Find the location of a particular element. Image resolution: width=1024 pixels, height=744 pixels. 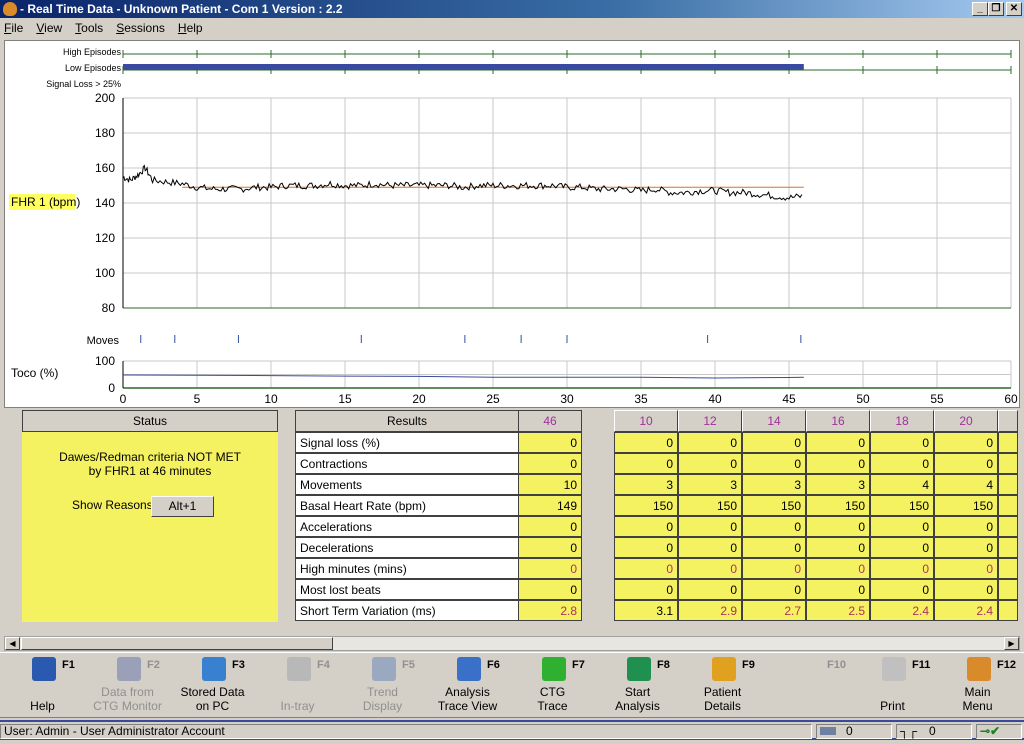

result-value: 4 is located at coordinates (966, 484).